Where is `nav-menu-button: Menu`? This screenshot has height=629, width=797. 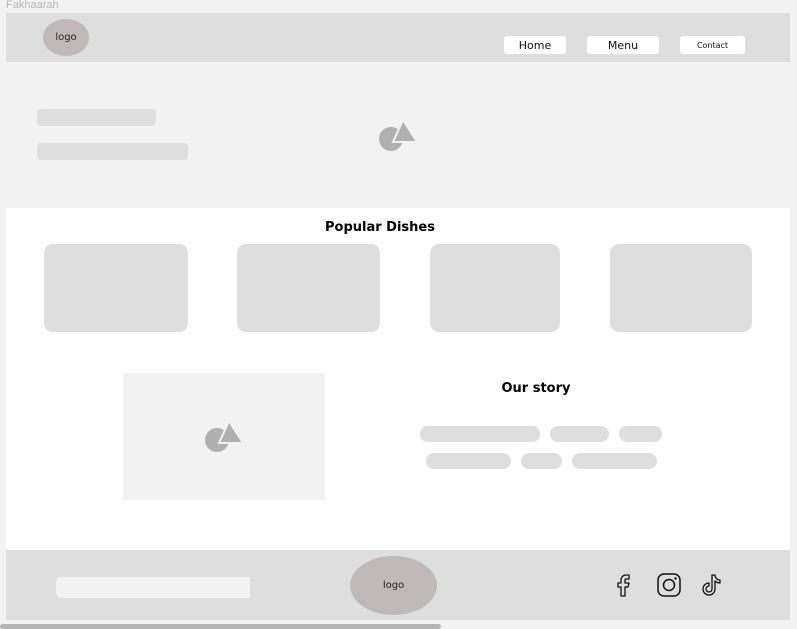
nav-menu-button: Menu is located at coordinates (623, 45).